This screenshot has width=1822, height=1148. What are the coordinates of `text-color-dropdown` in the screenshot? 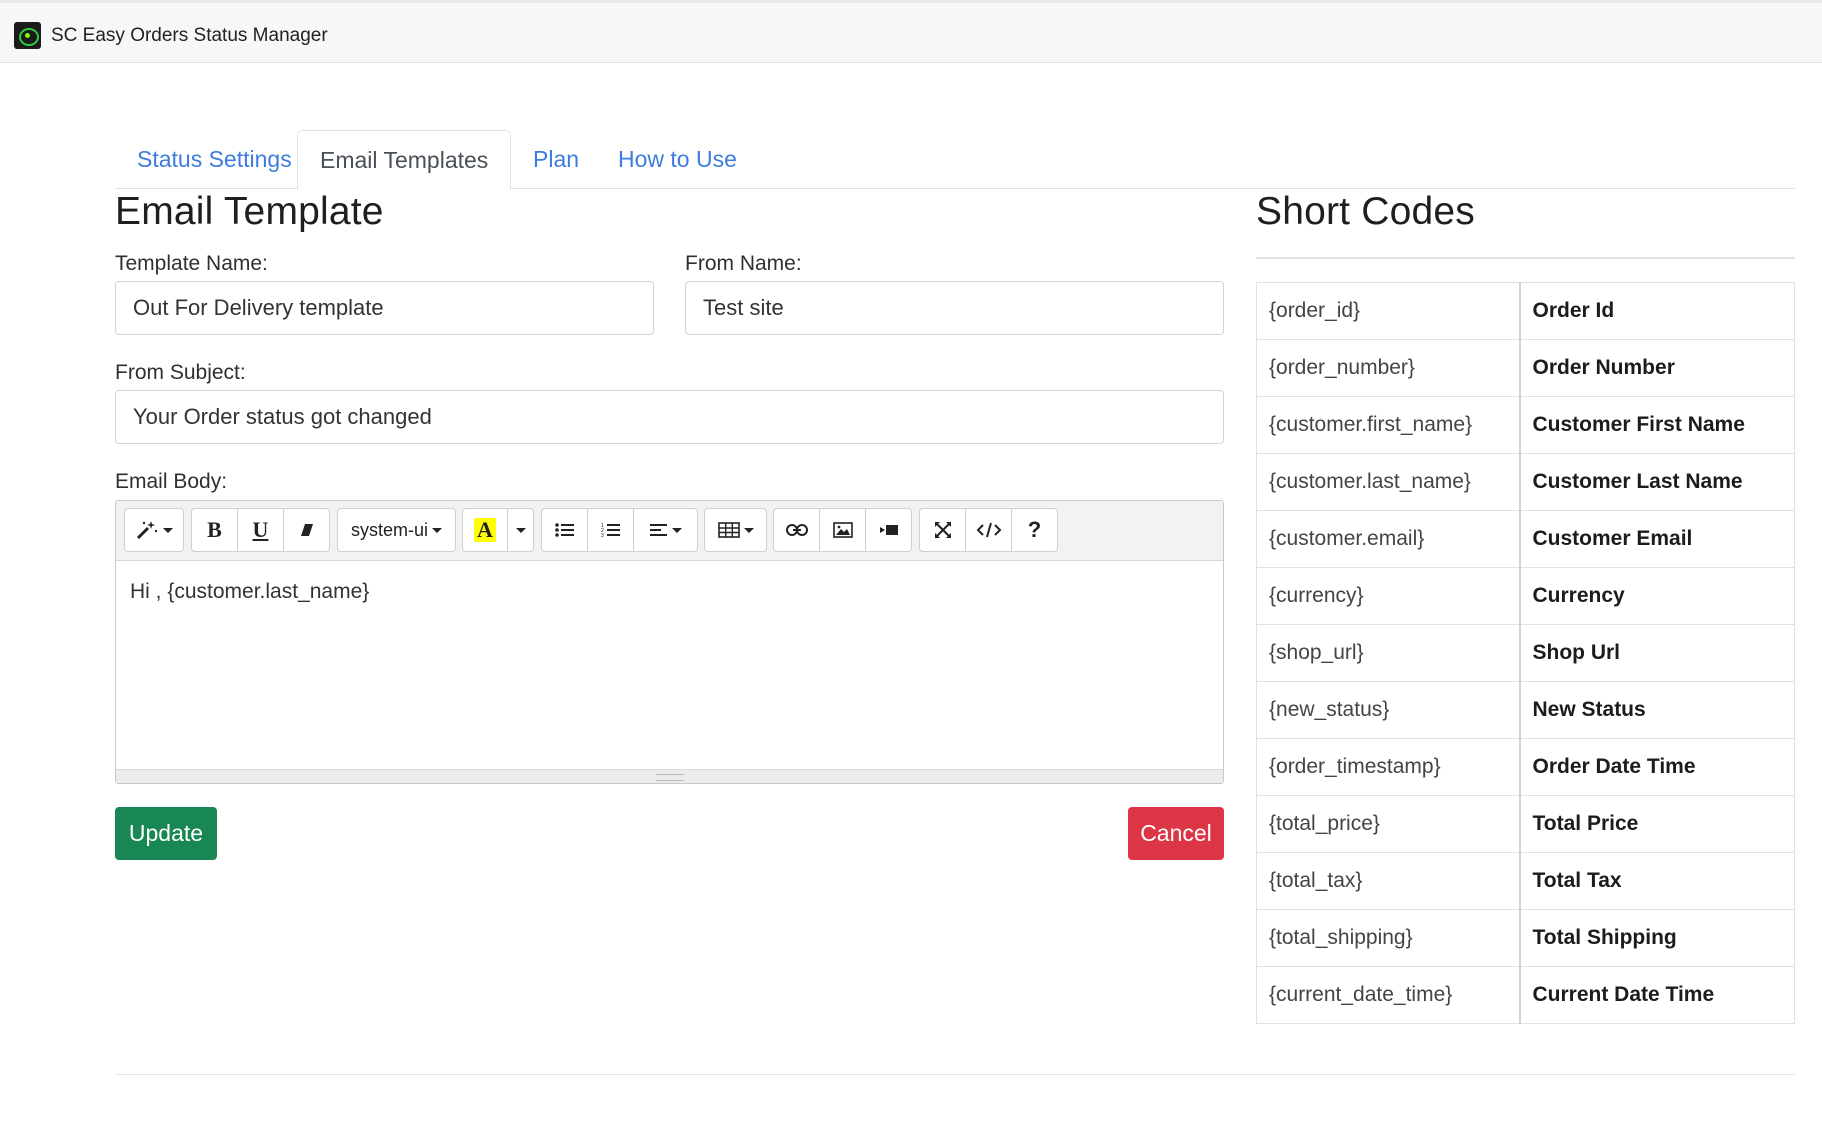 It's located at (520, 530).